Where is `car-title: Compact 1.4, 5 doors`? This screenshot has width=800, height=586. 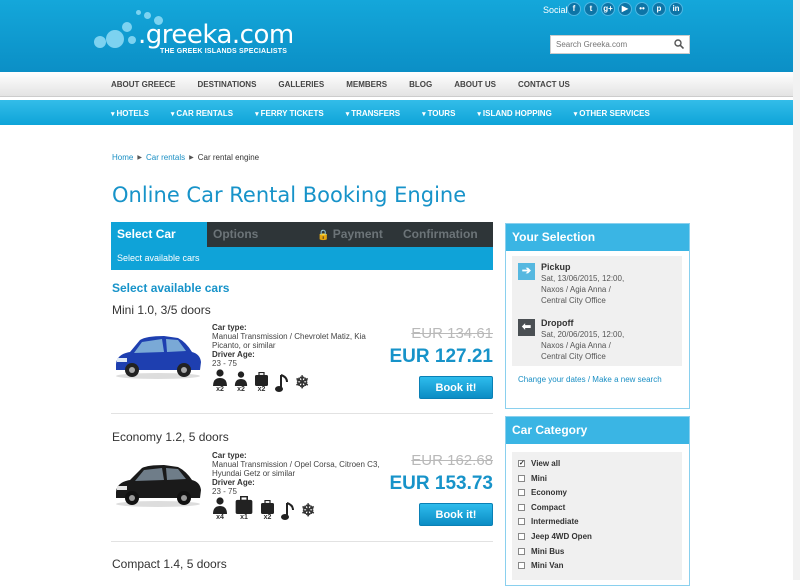 car-title: Compact 1.4, 5 doors is located at coordinates (169, 564).